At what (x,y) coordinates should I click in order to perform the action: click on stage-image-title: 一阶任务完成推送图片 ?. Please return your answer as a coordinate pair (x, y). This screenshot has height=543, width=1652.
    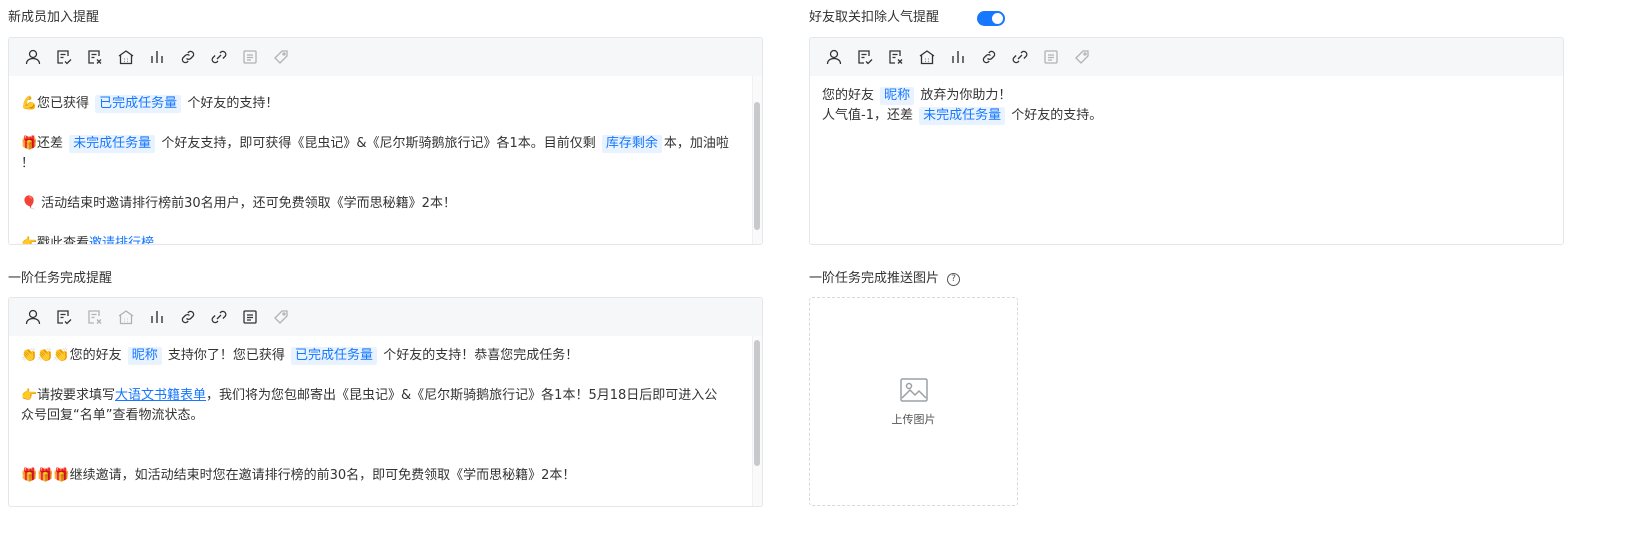
    Looking at the image, I should click on (885, 279).